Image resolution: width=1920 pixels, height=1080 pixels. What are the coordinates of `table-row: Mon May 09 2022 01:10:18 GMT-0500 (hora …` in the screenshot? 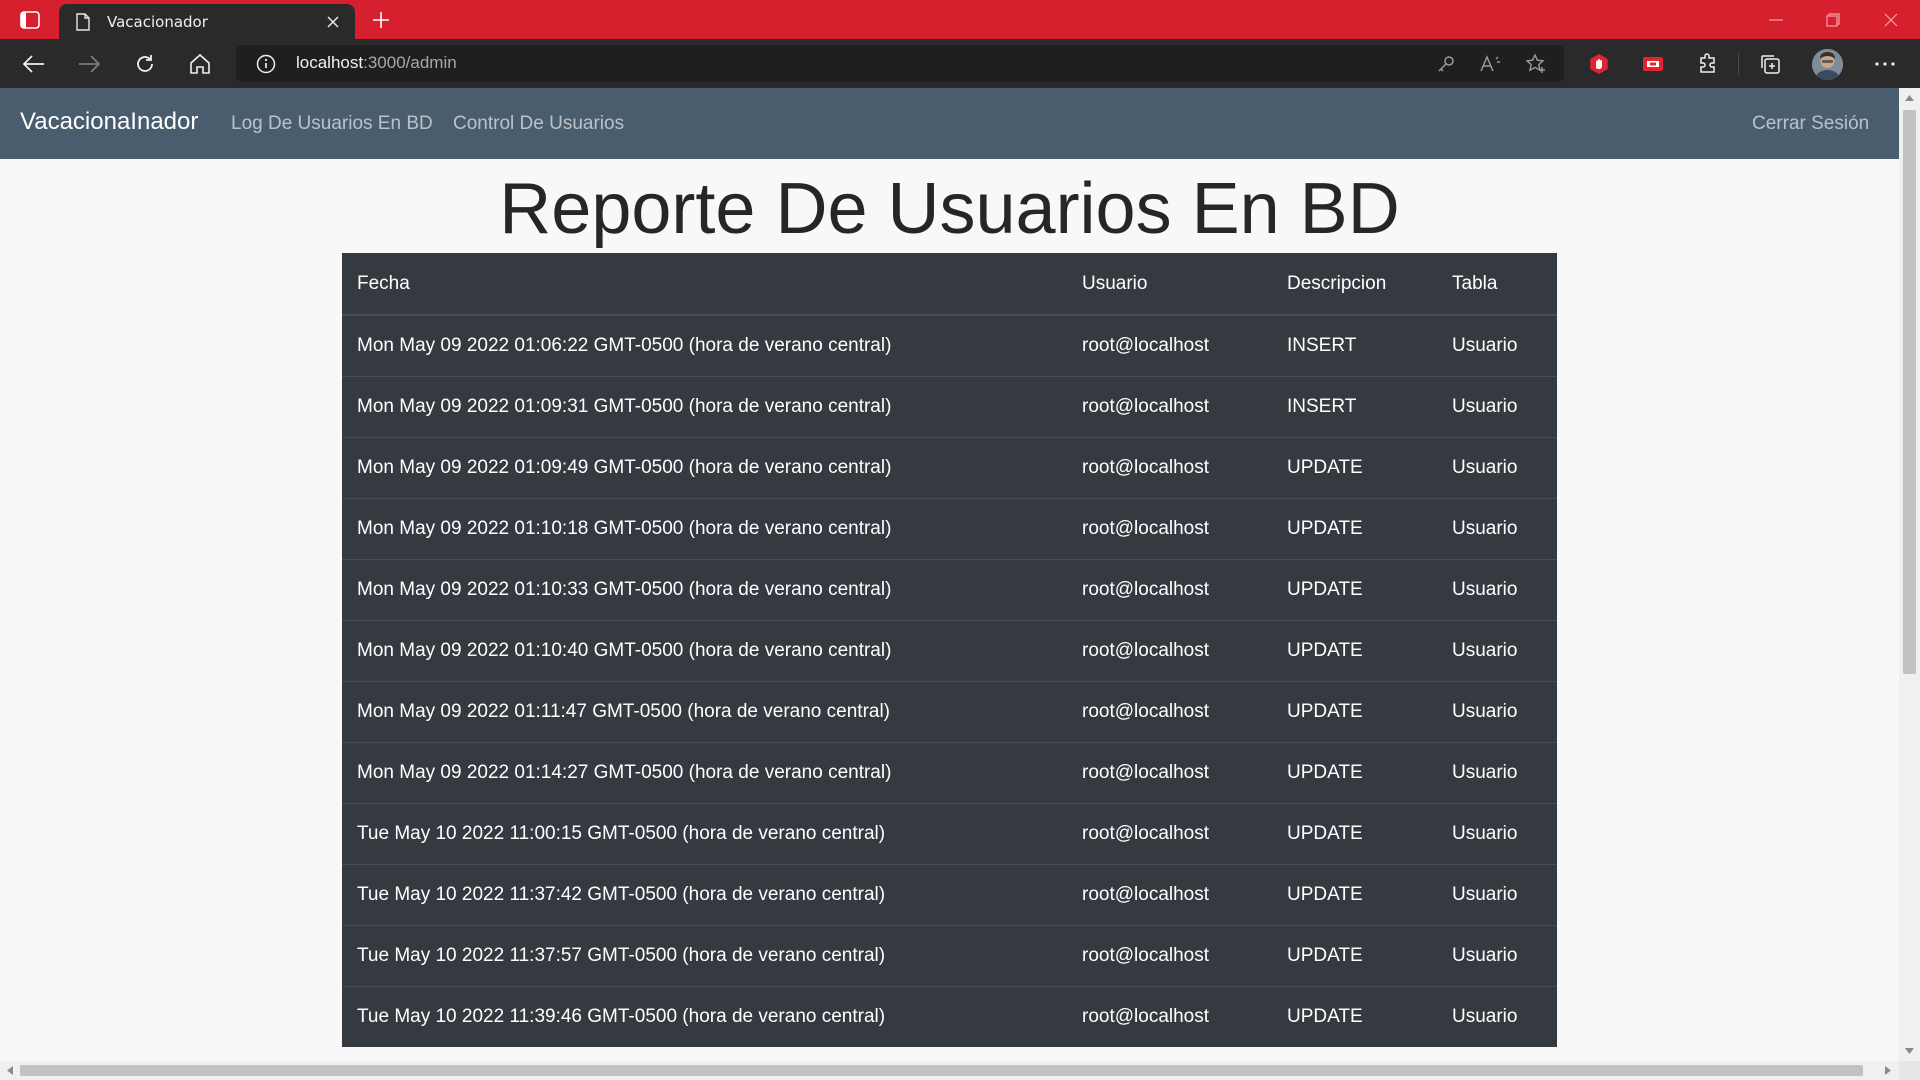 It's located at (949, 528).